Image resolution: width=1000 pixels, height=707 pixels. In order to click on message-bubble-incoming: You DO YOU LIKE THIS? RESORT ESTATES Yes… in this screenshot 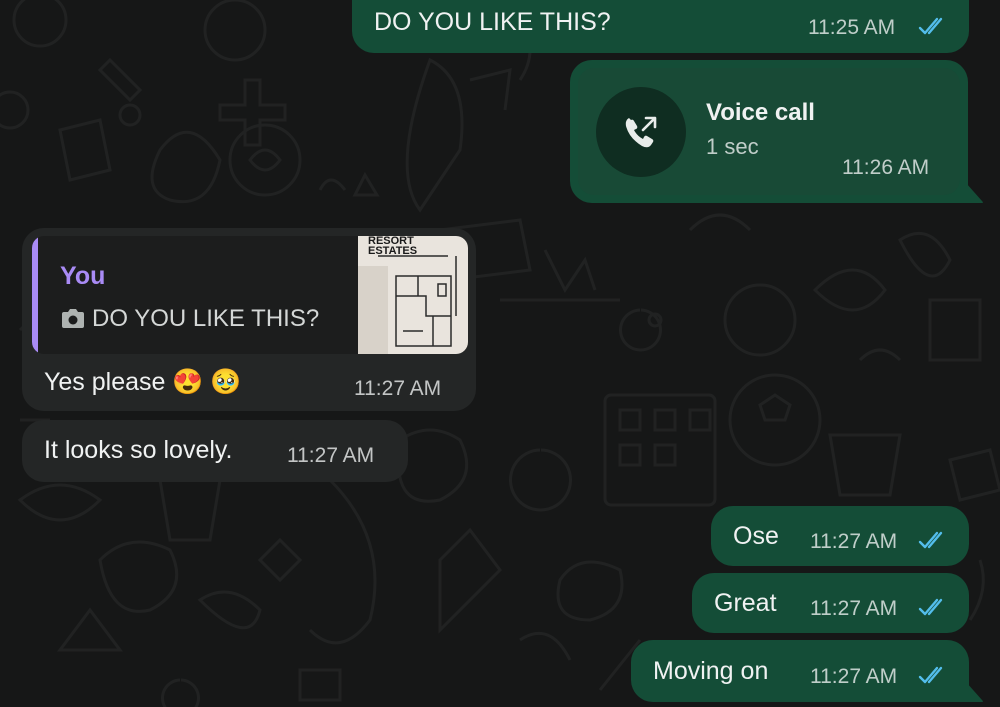, I will do `click(249, 319)`.